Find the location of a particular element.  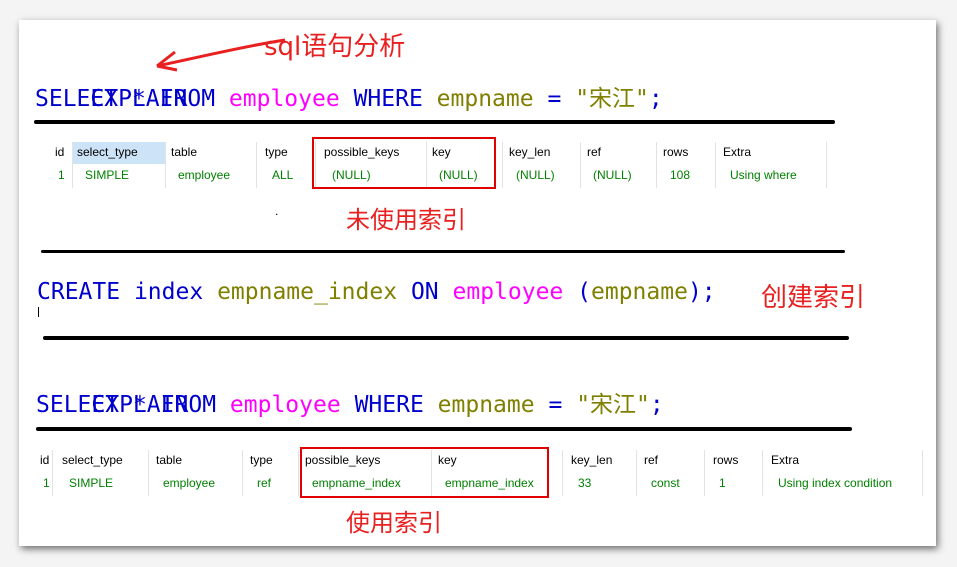

cell-ref: const is located at coordinates (665, 483).